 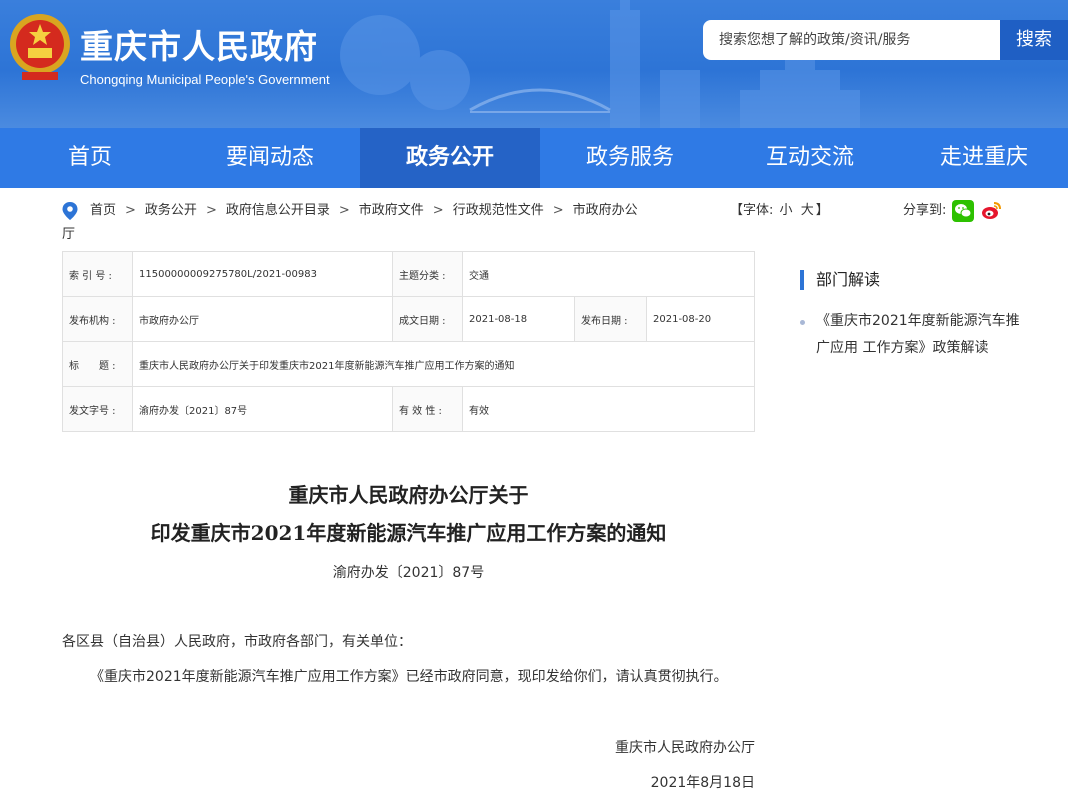 I want to click on breadcrumb-info-catalog: 政府信息公开目录, so click(x=278, y=210).